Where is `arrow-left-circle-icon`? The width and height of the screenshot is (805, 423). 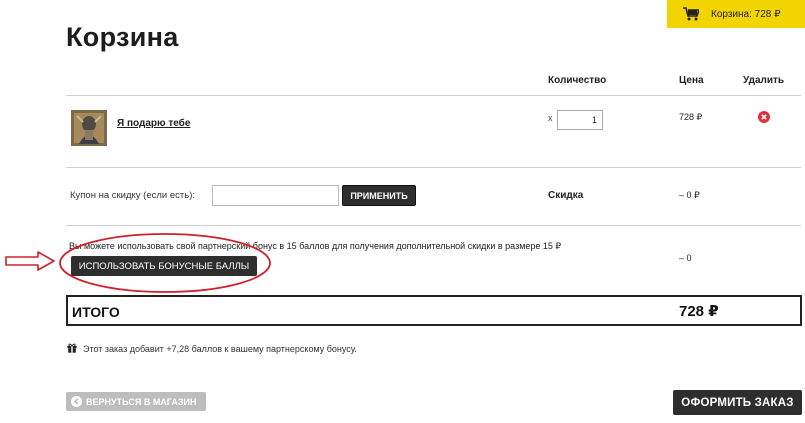
arrow-left-circle-icon is located at coordinates (76, 401).